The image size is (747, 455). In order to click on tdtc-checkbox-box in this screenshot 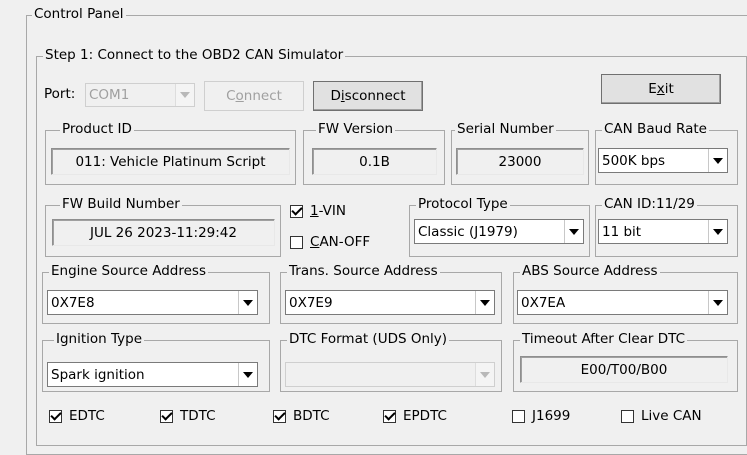, I will do `click(166, 416)`.